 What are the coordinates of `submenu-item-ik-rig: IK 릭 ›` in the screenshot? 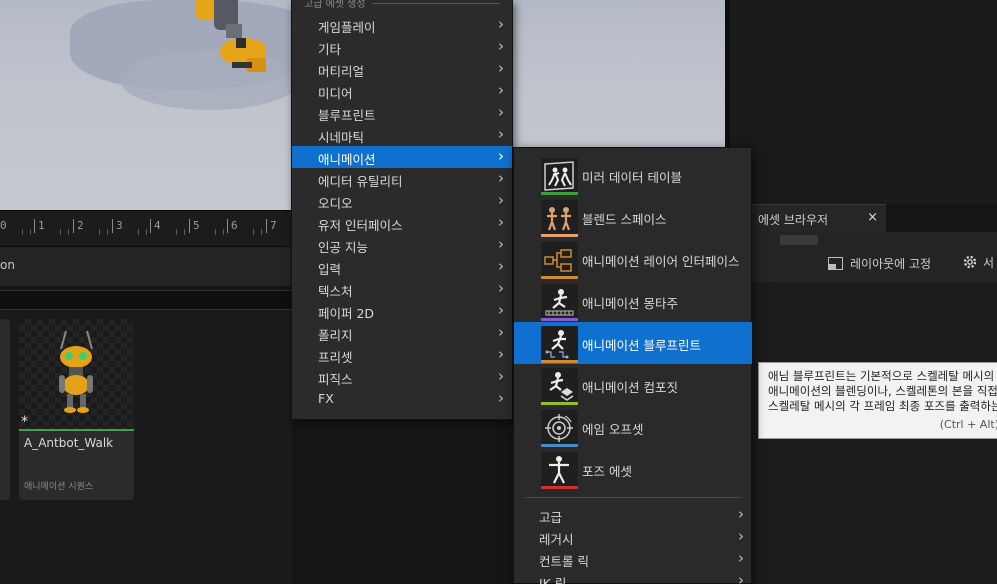 It's located at (633, 577).